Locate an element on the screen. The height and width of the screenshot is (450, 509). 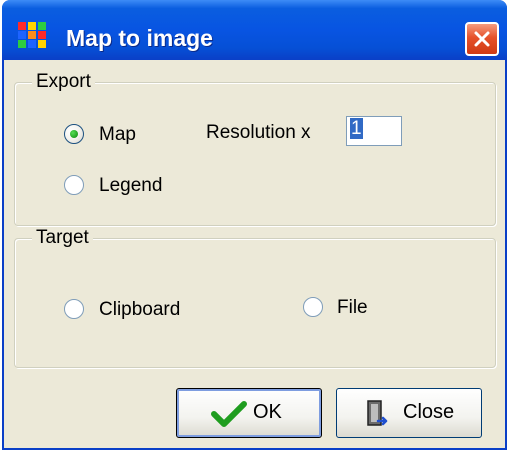
export-map-label: Map is located at coordinates (117, 135).